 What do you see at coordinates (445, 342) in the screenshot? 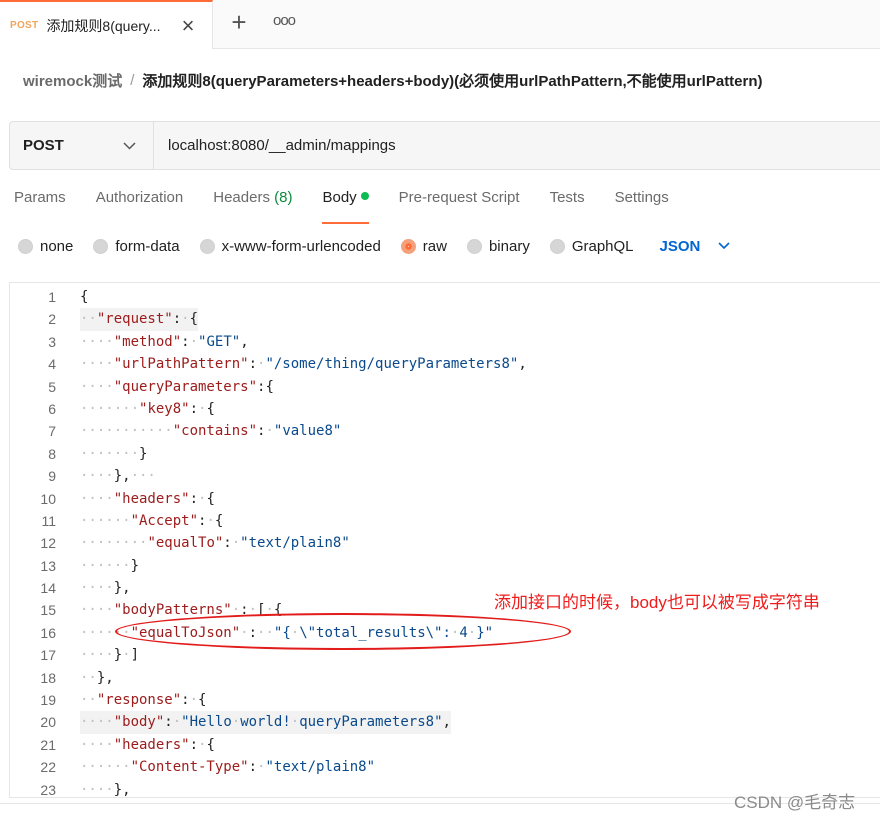
I see `code-line: 3 ····"method":·"GET",` at bounding box center [445, 342].